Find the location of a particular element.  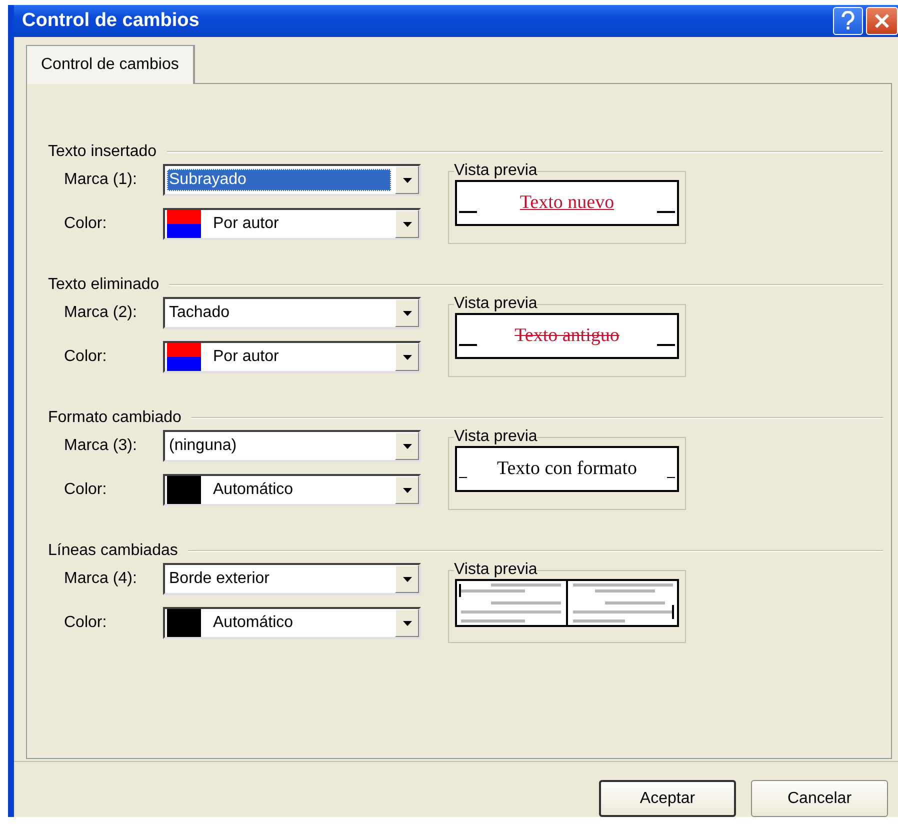

preview-text: Texto antiguo is located at coordinates (567, 336).